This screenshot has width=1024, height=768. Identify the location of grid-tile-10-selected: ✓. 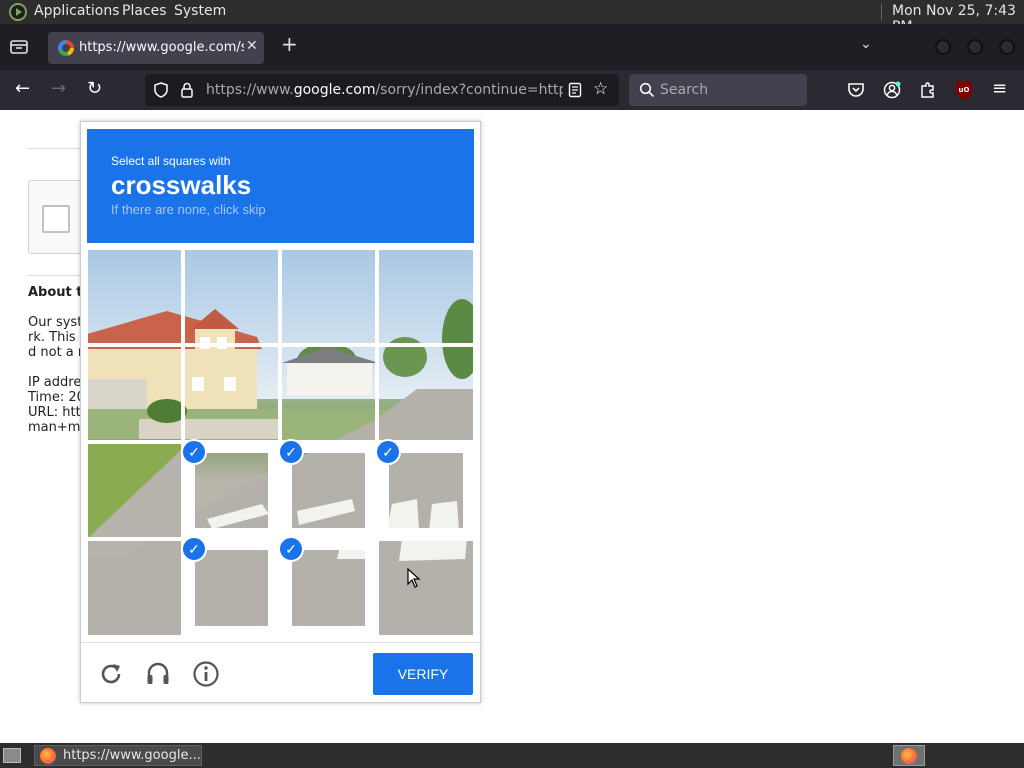
(230, 489).